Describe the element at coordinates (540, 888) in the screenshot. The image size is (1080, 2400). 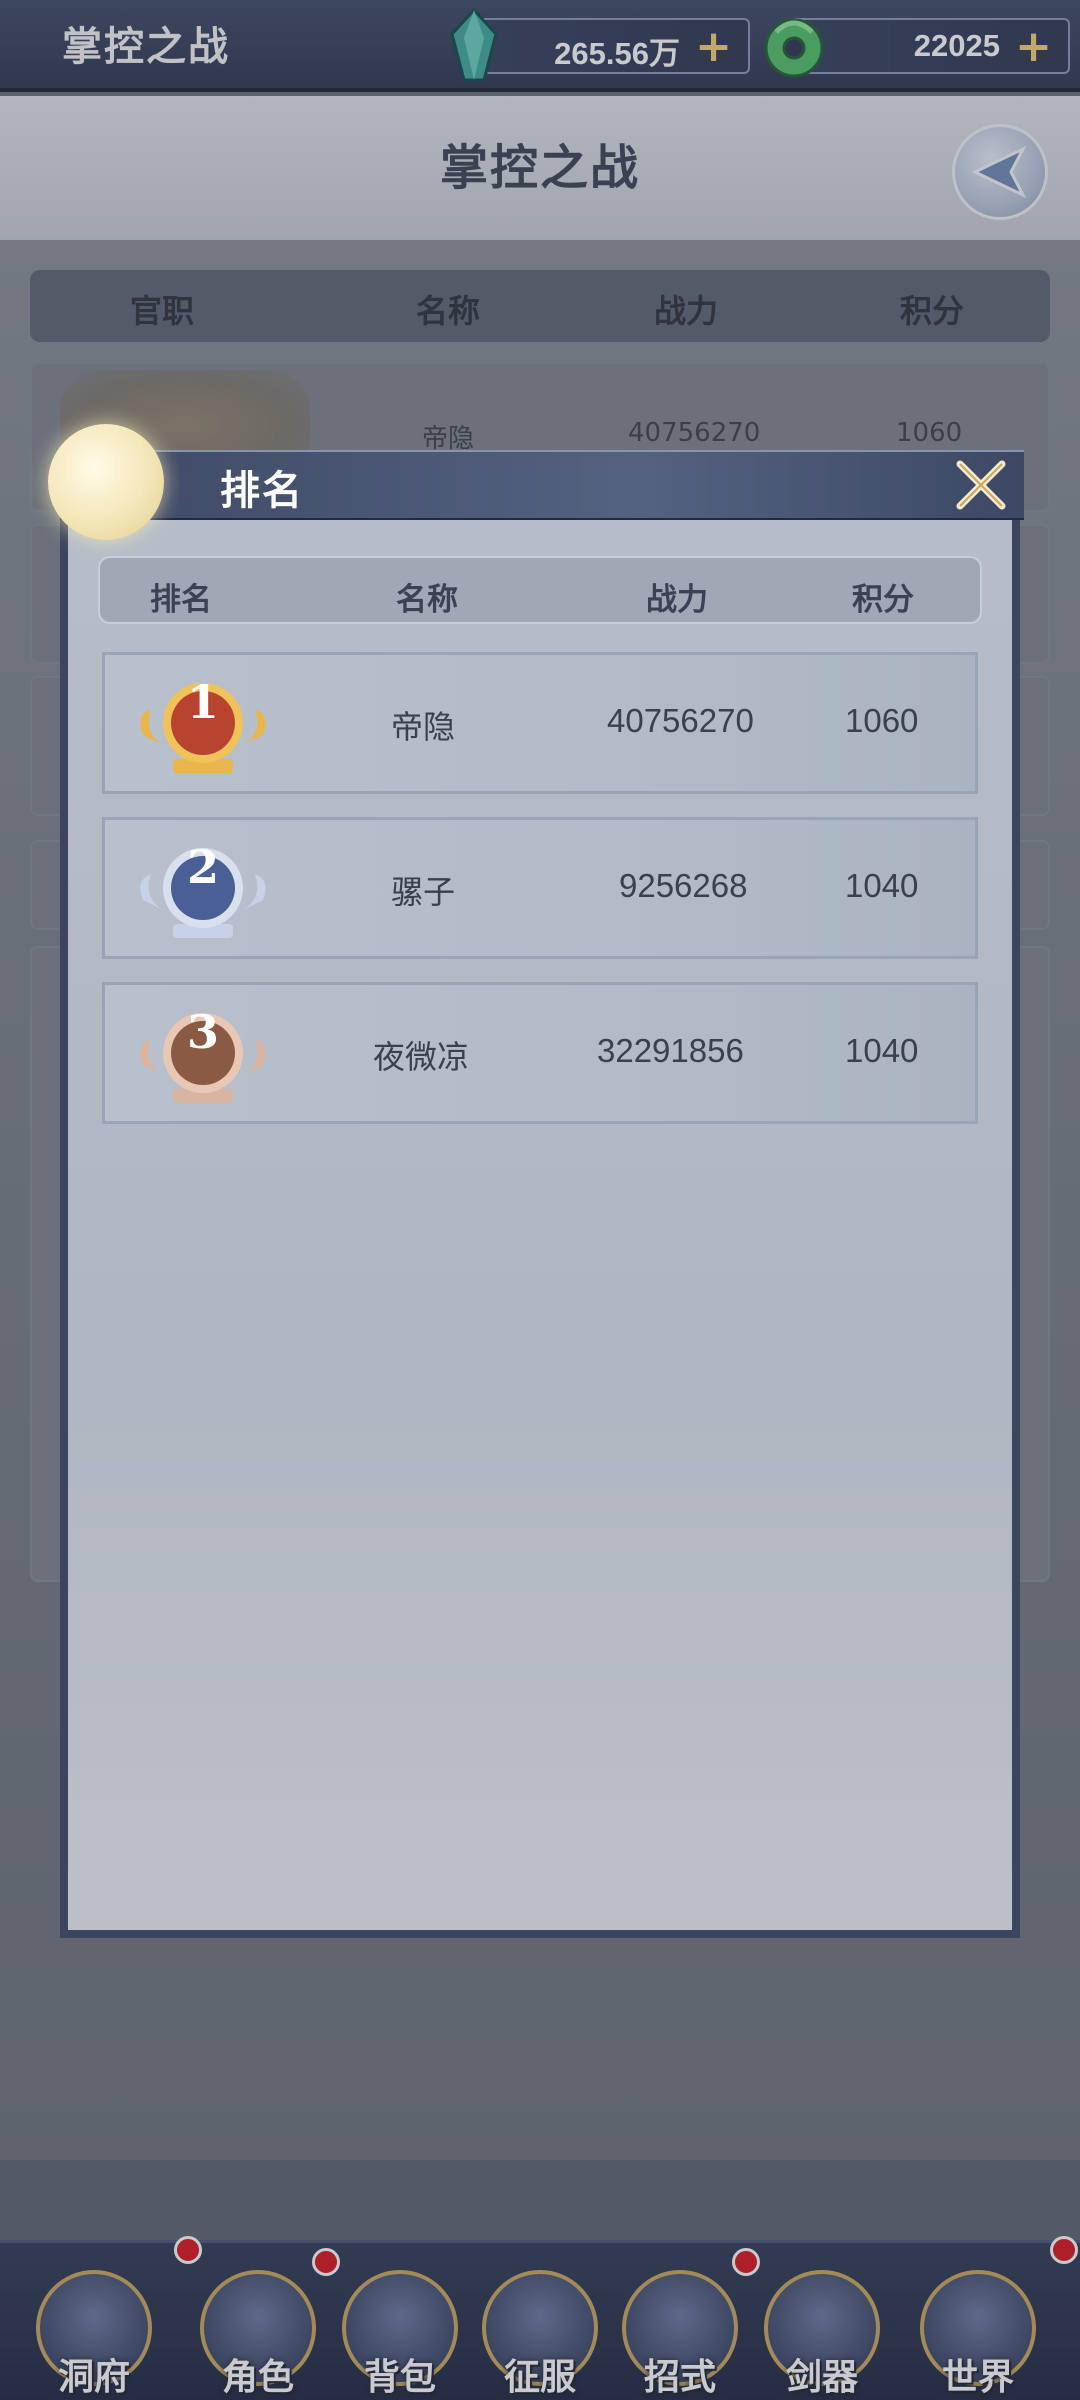
I see `ranking-row: 2 骡子 9256268 1040` at that location.